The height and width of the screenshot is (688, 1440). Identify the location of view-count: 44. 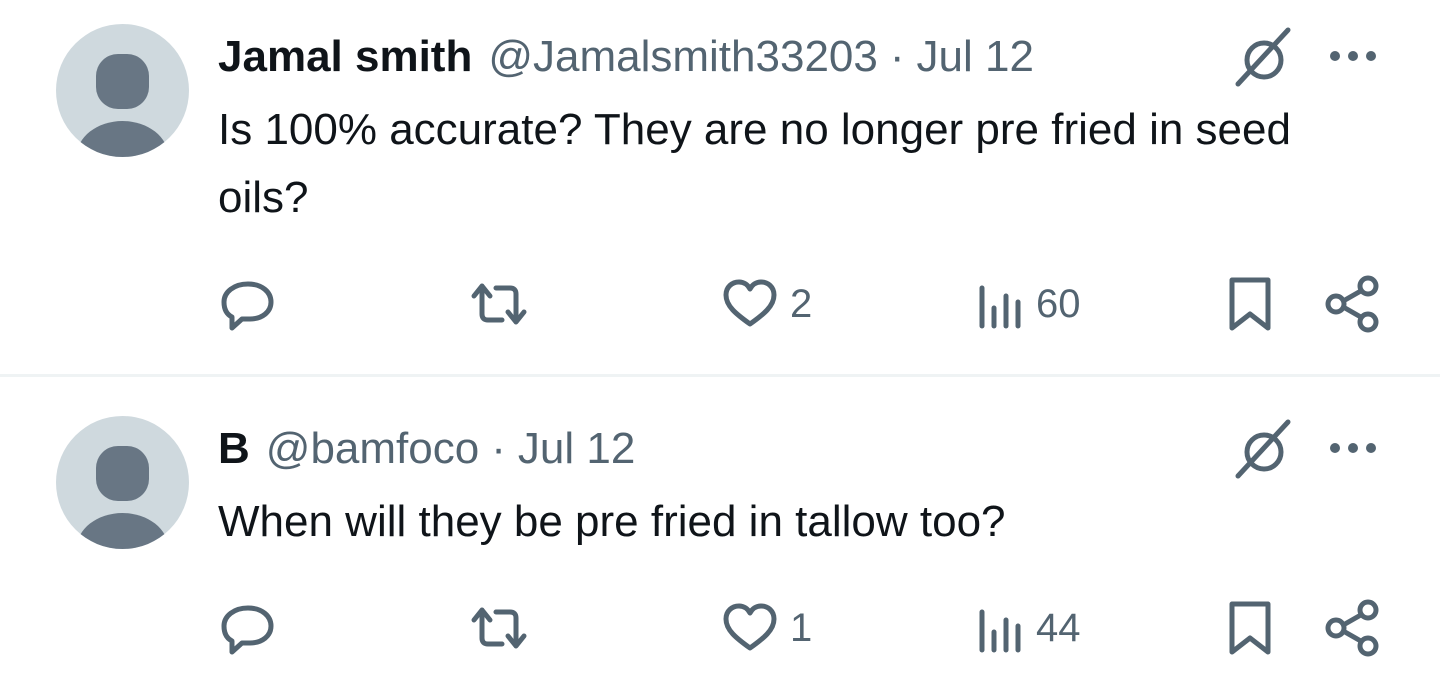
(1058, 627).